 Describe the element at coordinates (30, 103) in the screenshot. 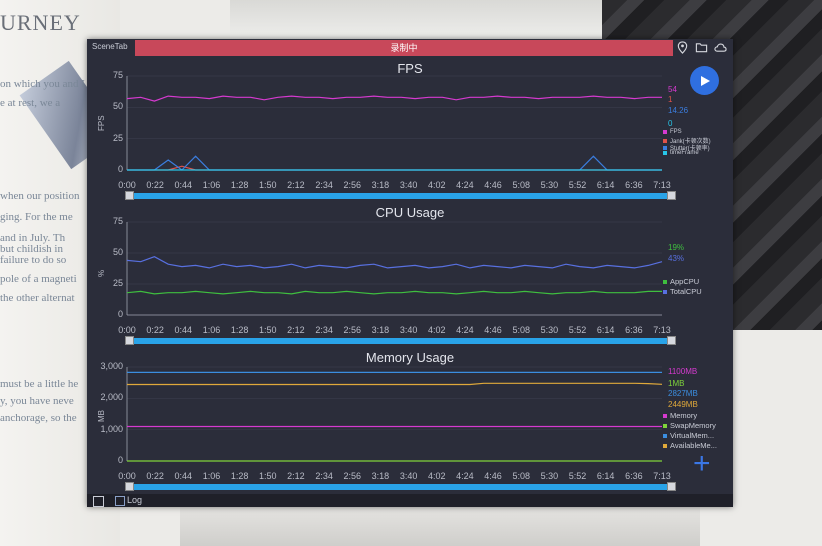

I see `background-text-line: e at rest, we a` at that location.